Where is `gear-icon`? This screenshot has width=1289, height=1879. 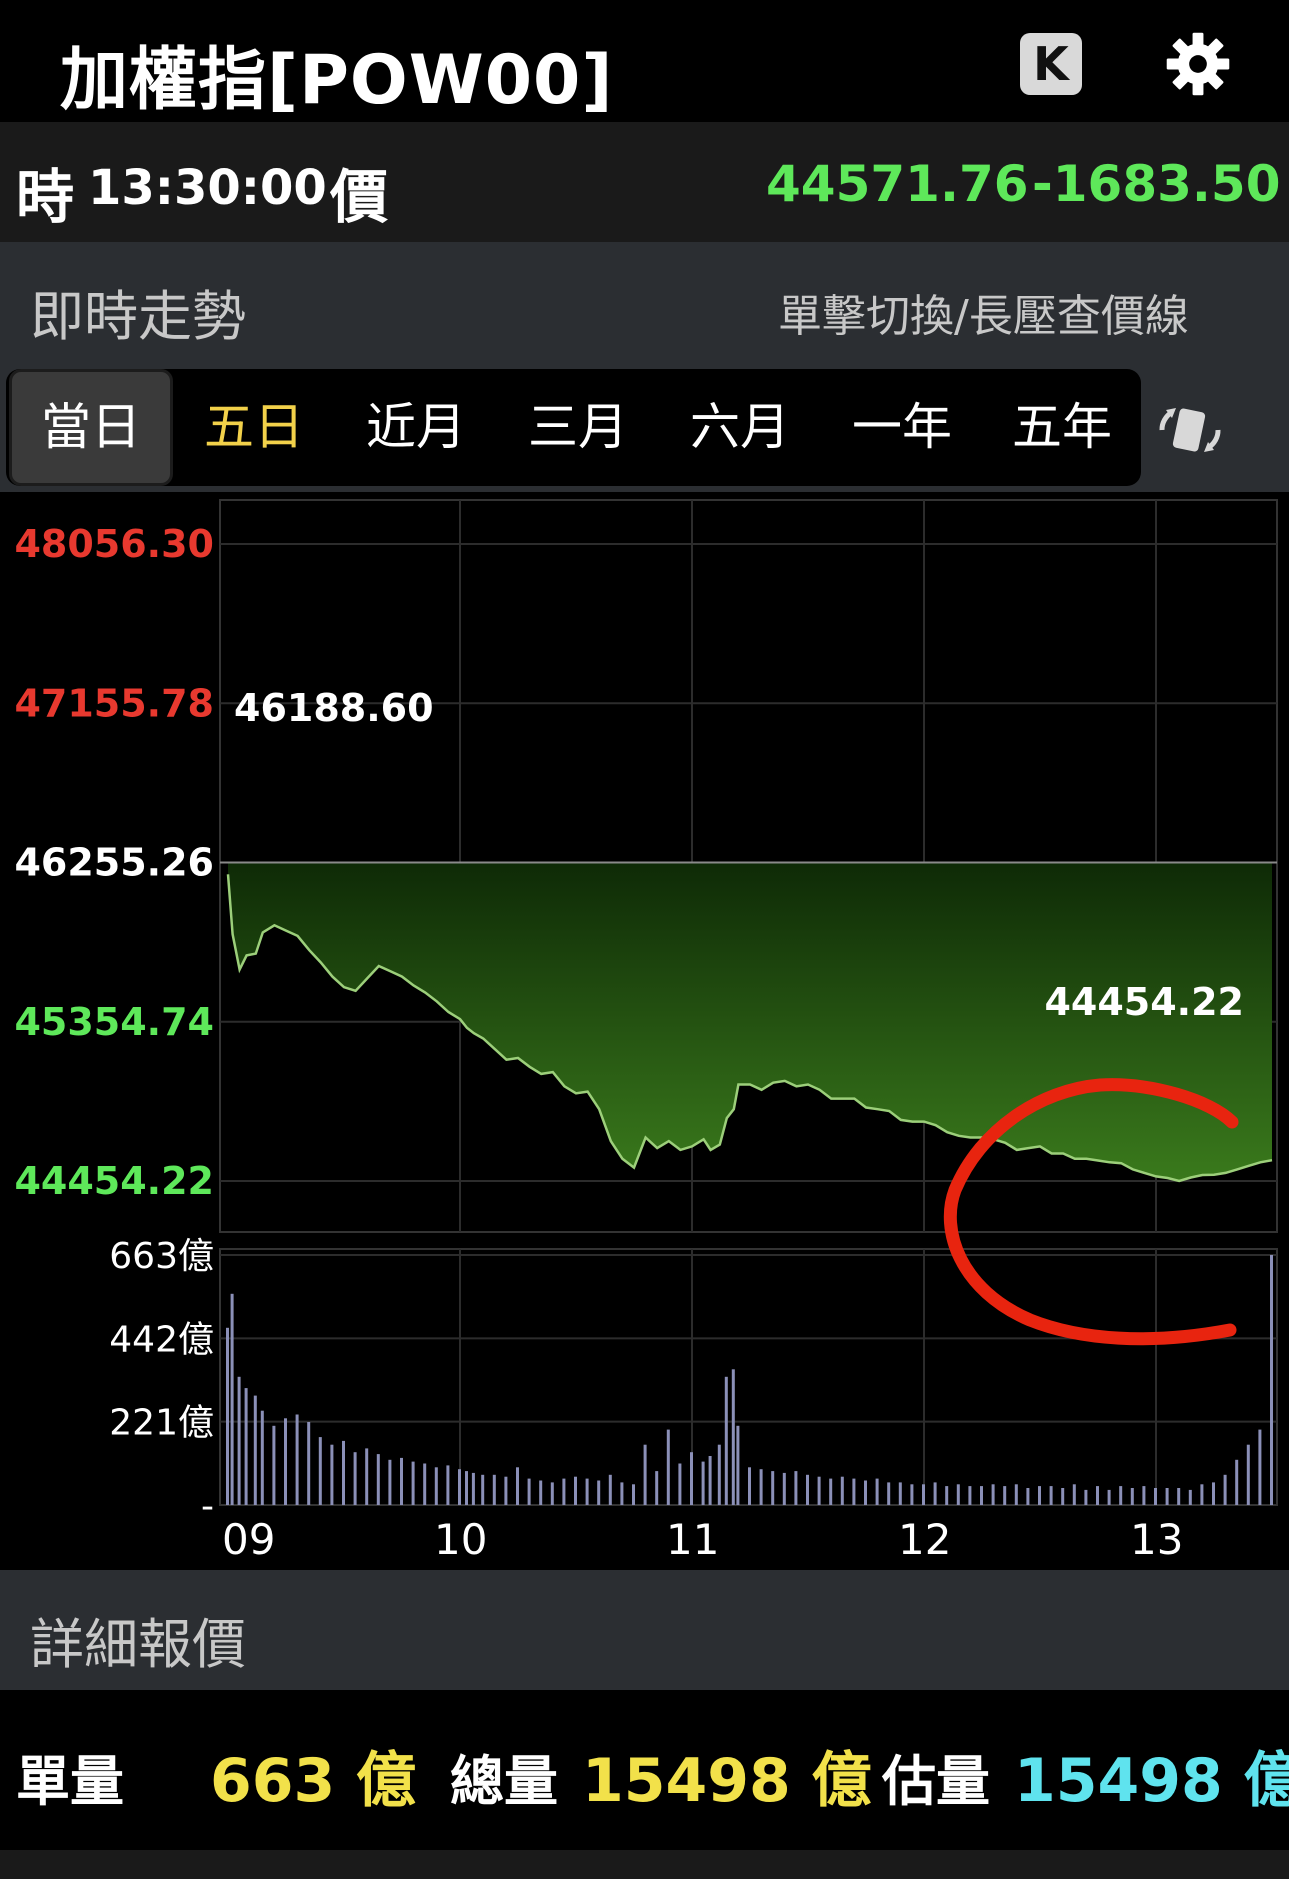 gear-icon is located at coordinates (1198, 64).